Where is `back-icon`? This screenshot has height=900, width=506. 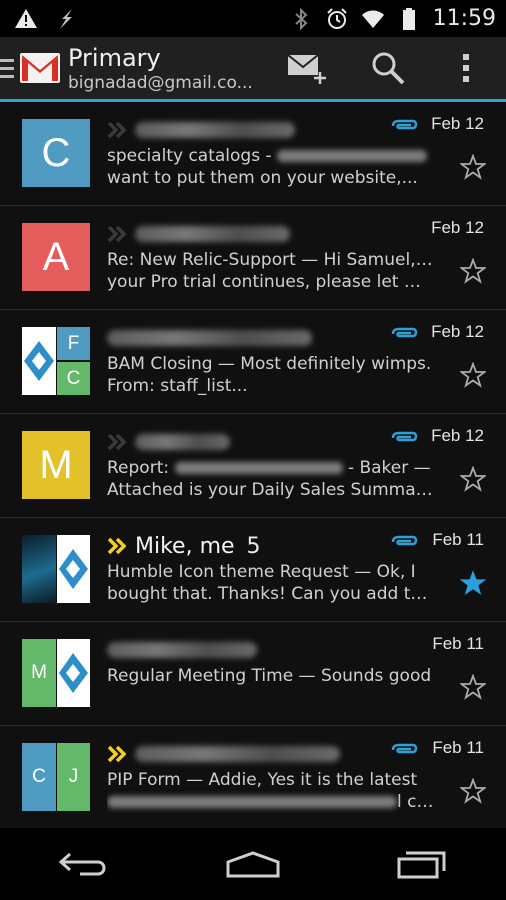 back-icon is located at coordinates (82, 864).